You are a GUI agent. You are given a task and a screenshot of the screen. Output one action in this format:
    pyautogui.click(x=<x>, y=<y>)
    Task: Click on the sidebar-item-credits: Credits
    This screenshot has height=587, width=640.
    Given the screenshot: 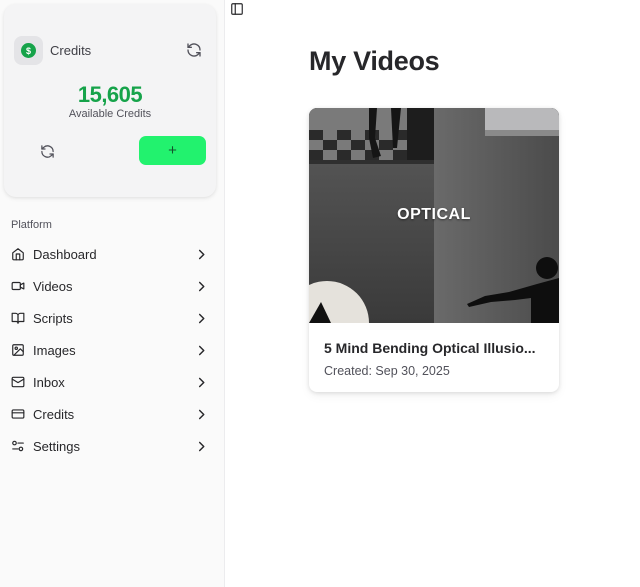 What is the action you would take?
    pyautogui.click(x=112, y=414)
    